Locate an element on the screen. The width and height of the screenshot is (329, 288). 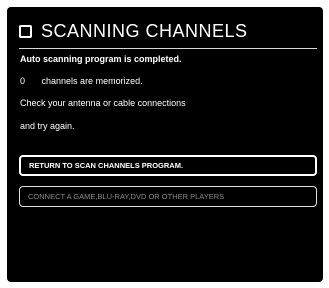
dialog-header: SCANNING CHANNELS is located at coordinates (133, 31).